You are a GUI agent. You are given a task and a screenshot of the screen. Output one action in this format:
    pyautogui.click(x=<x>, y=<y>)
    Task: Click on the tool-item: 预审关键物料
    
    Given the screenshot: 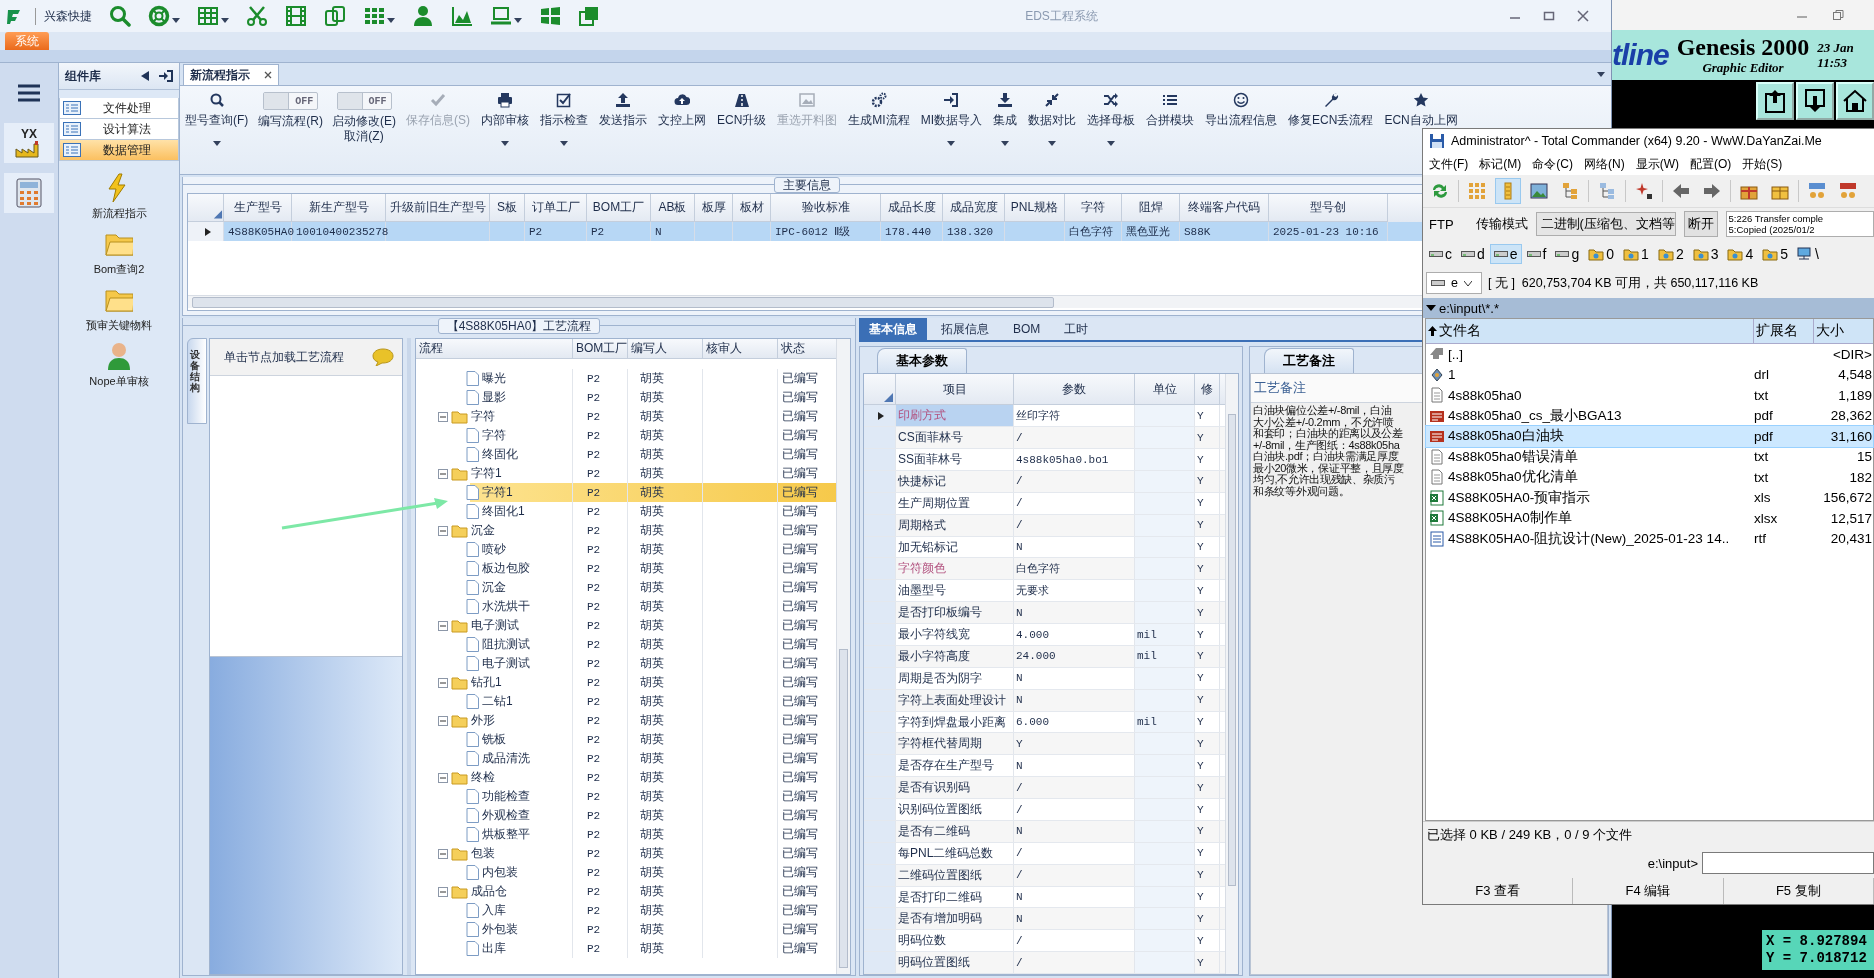 What is the action you would take?
    pyautogui.click(x=119, y=309)
    